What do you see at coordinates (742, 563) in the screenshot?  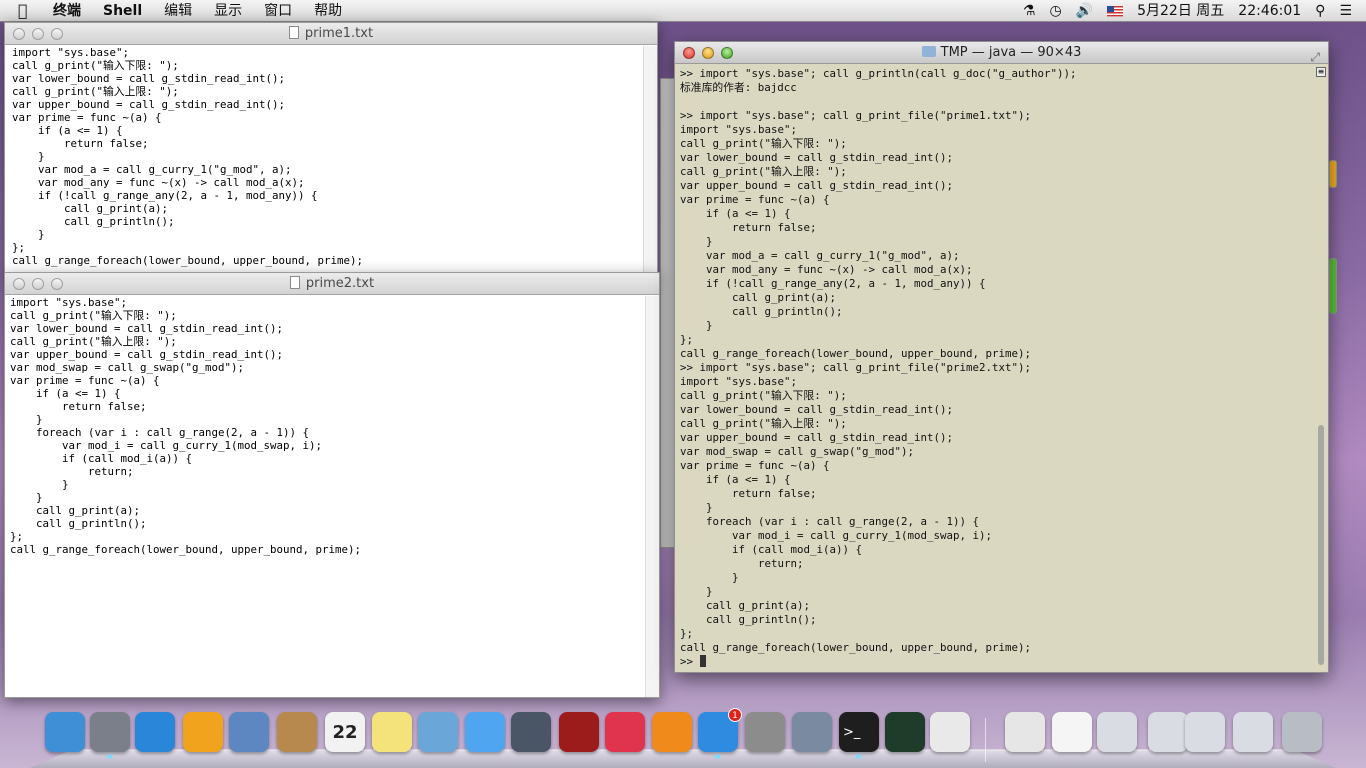 I see `text-line: return;` at bounding box center [742, 563].